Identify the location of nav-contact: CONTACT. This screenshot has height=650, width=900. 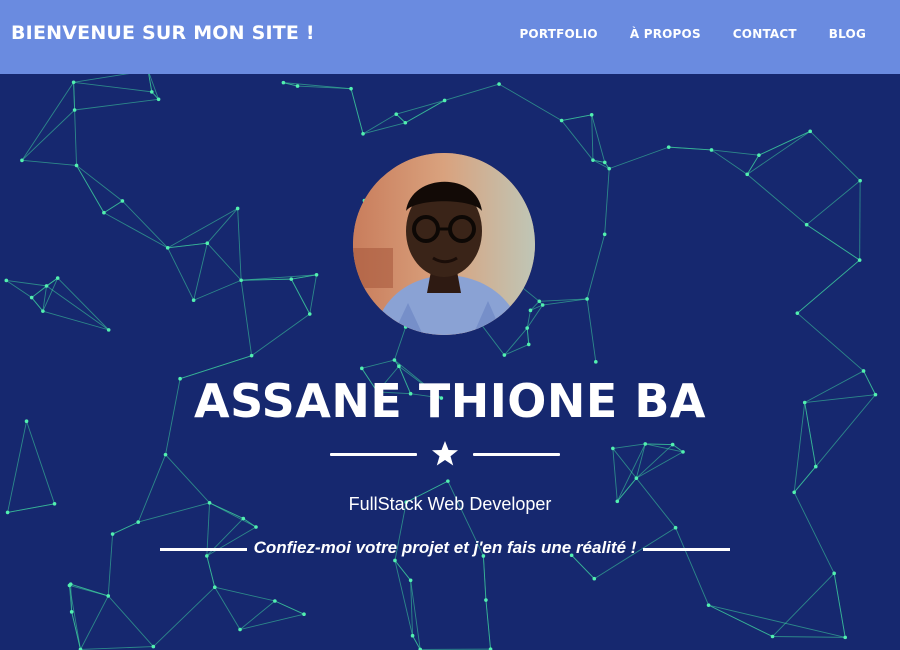
(761, 34).